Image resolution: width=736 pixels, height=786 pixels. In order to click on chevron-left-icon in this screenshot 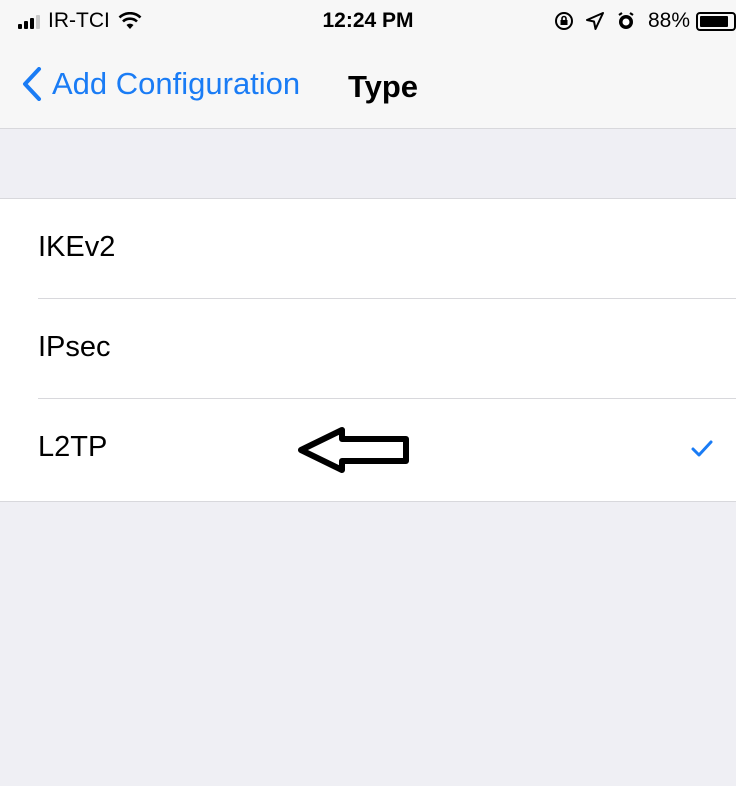, I will do `click(32, 84)`.